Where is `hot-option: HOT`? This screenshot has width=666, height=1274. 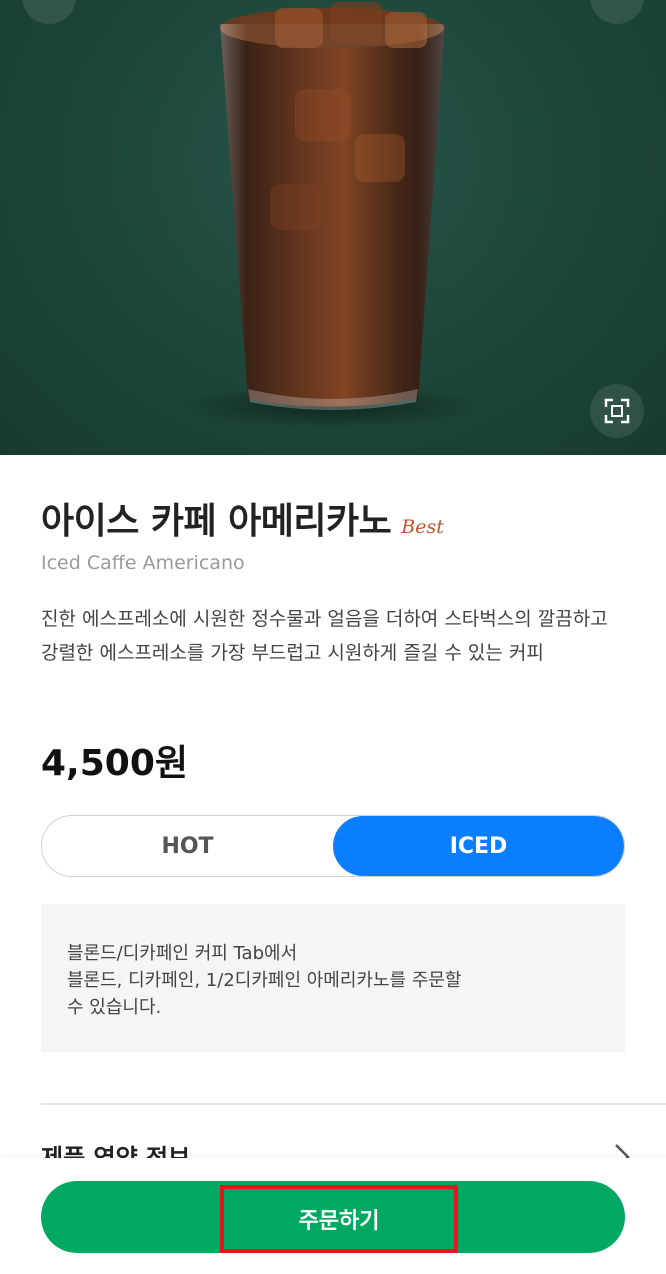
hot-option: HOT is located at coordinates (187, 846).